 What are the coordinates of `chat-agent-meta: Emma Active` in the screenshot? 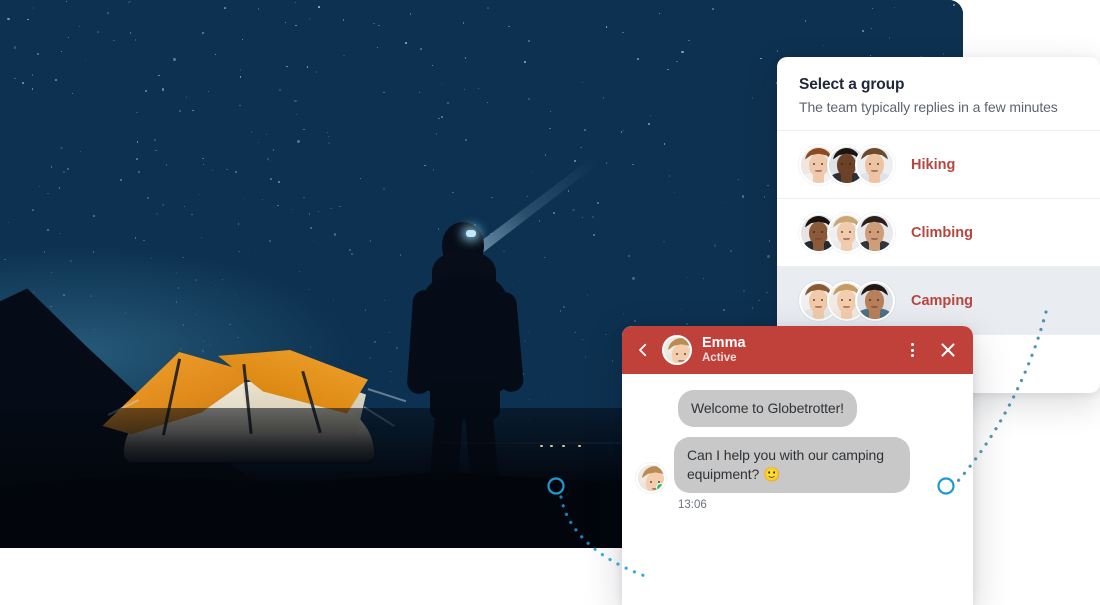 It's located at (797, 350).